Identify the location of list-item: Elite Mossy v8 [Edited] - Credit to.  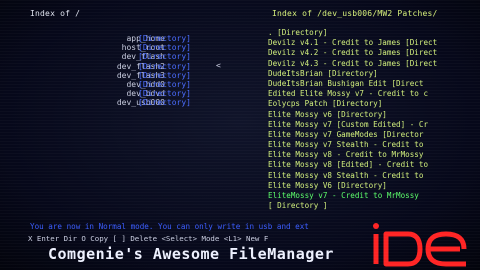
(374, 165).